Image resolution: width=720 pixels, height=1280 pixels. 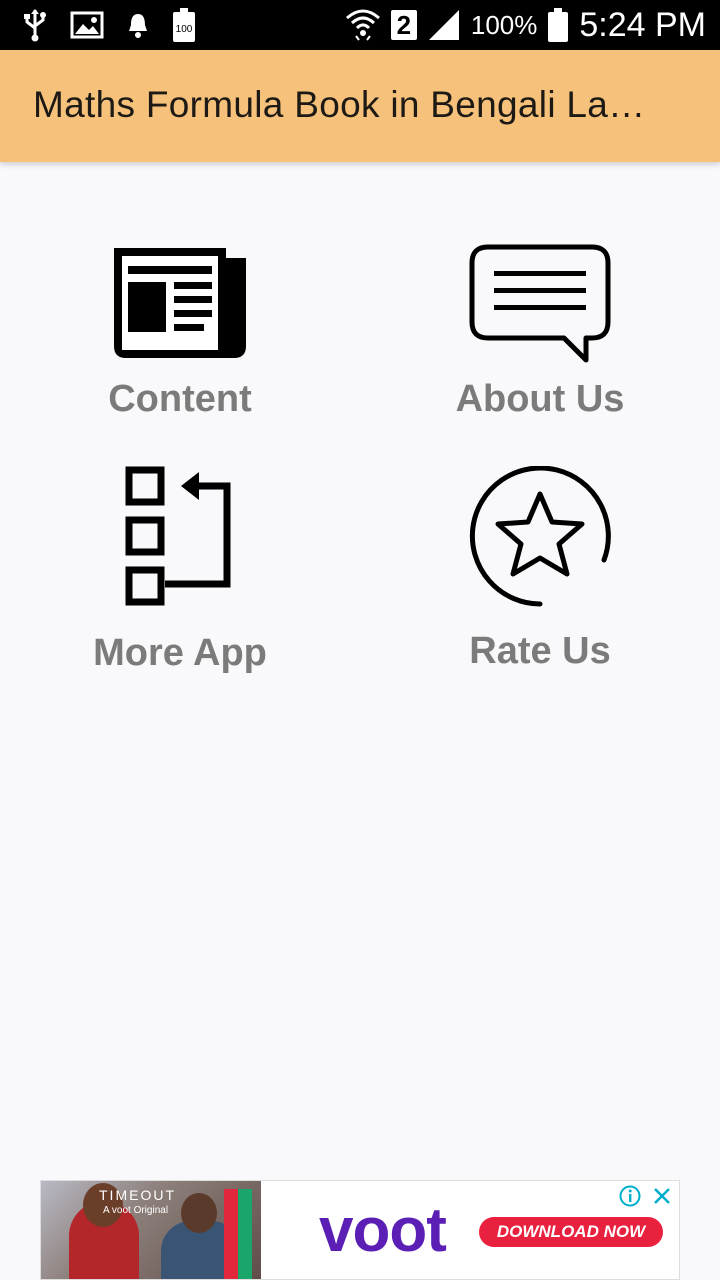 What do you see at coordinates (403, 25) in the screenshot?
I see `sim-slot-badge: 2` at bounding box center [403, 25].